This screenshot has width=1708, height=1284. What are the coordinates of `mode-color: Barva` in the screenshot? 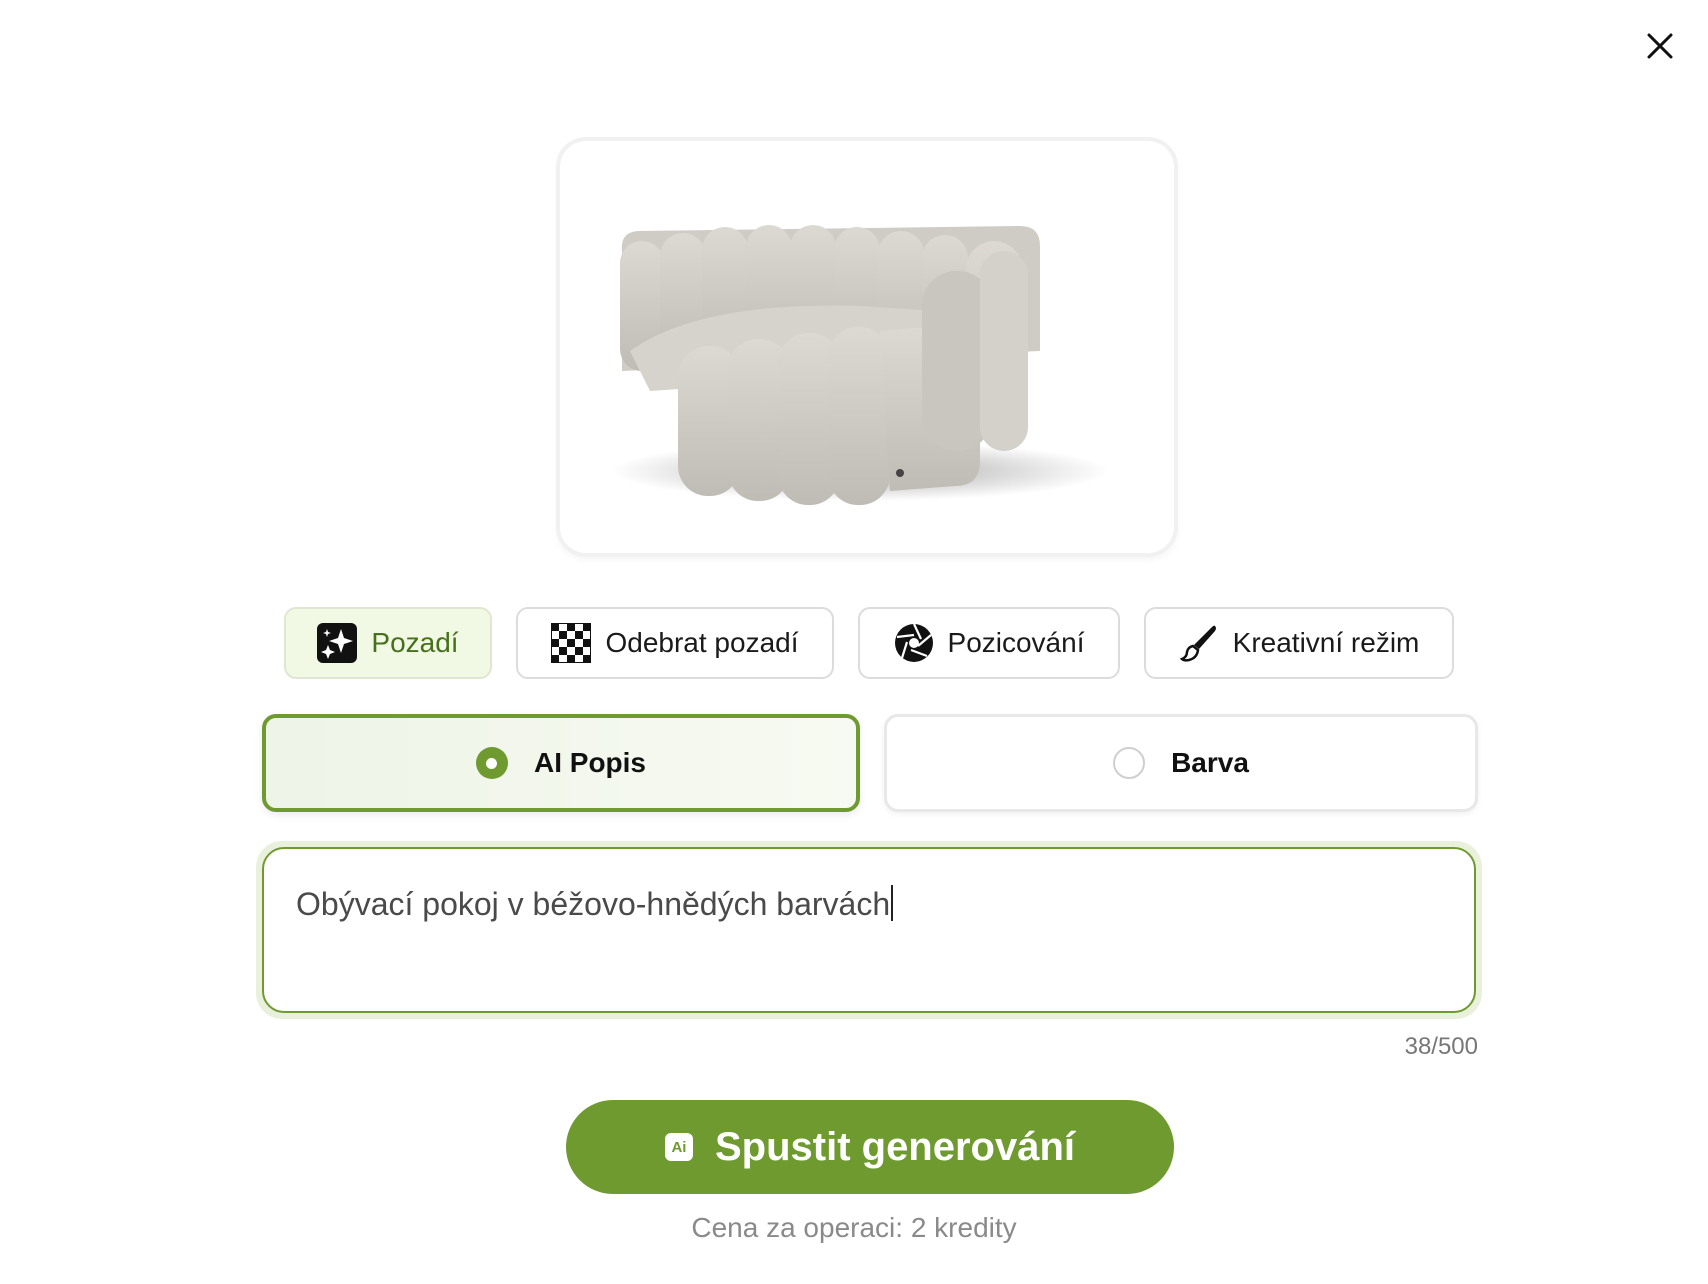 It's located at (1181, 763).